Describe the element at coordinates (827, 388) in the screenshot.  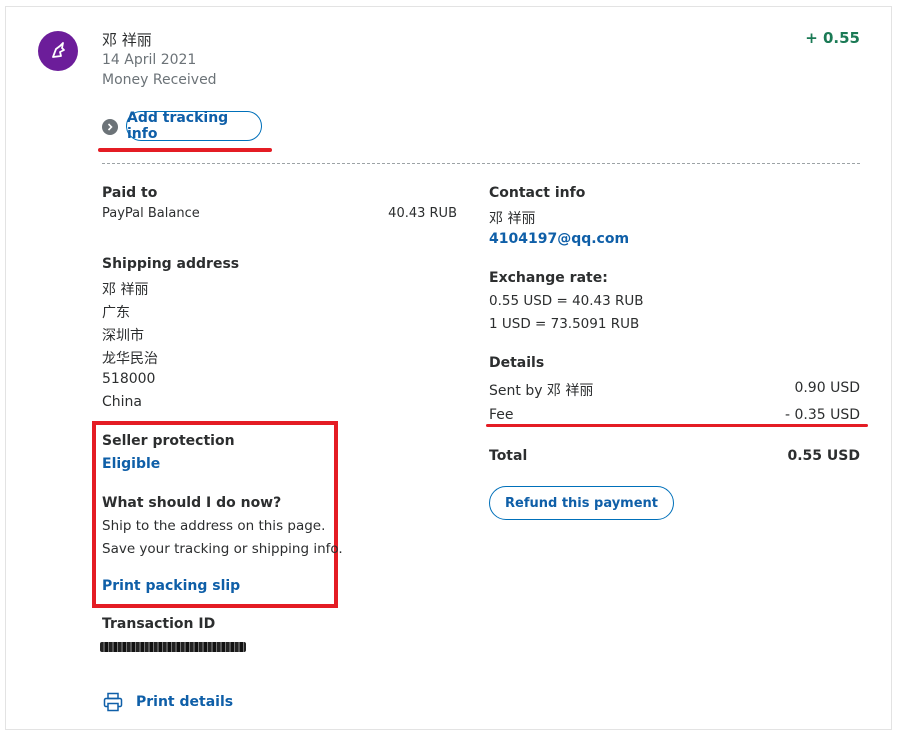
I see `sent-by-value: 0.90 USD` at that location.